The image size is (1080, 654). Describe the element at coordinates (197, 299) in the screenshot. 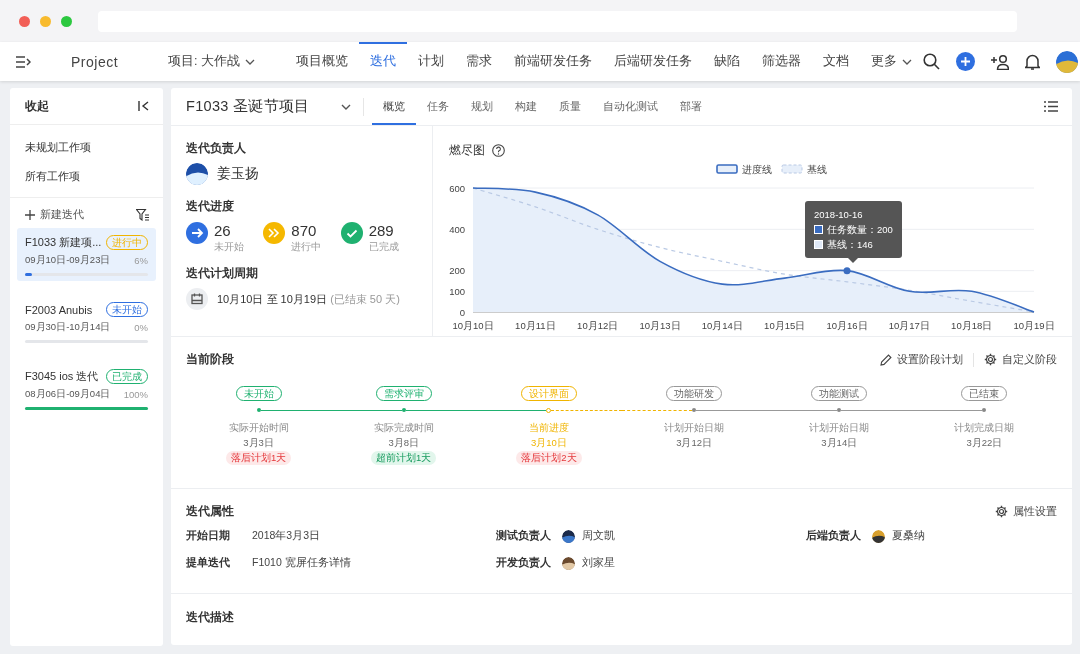

I see `calendar-icon` at that location.